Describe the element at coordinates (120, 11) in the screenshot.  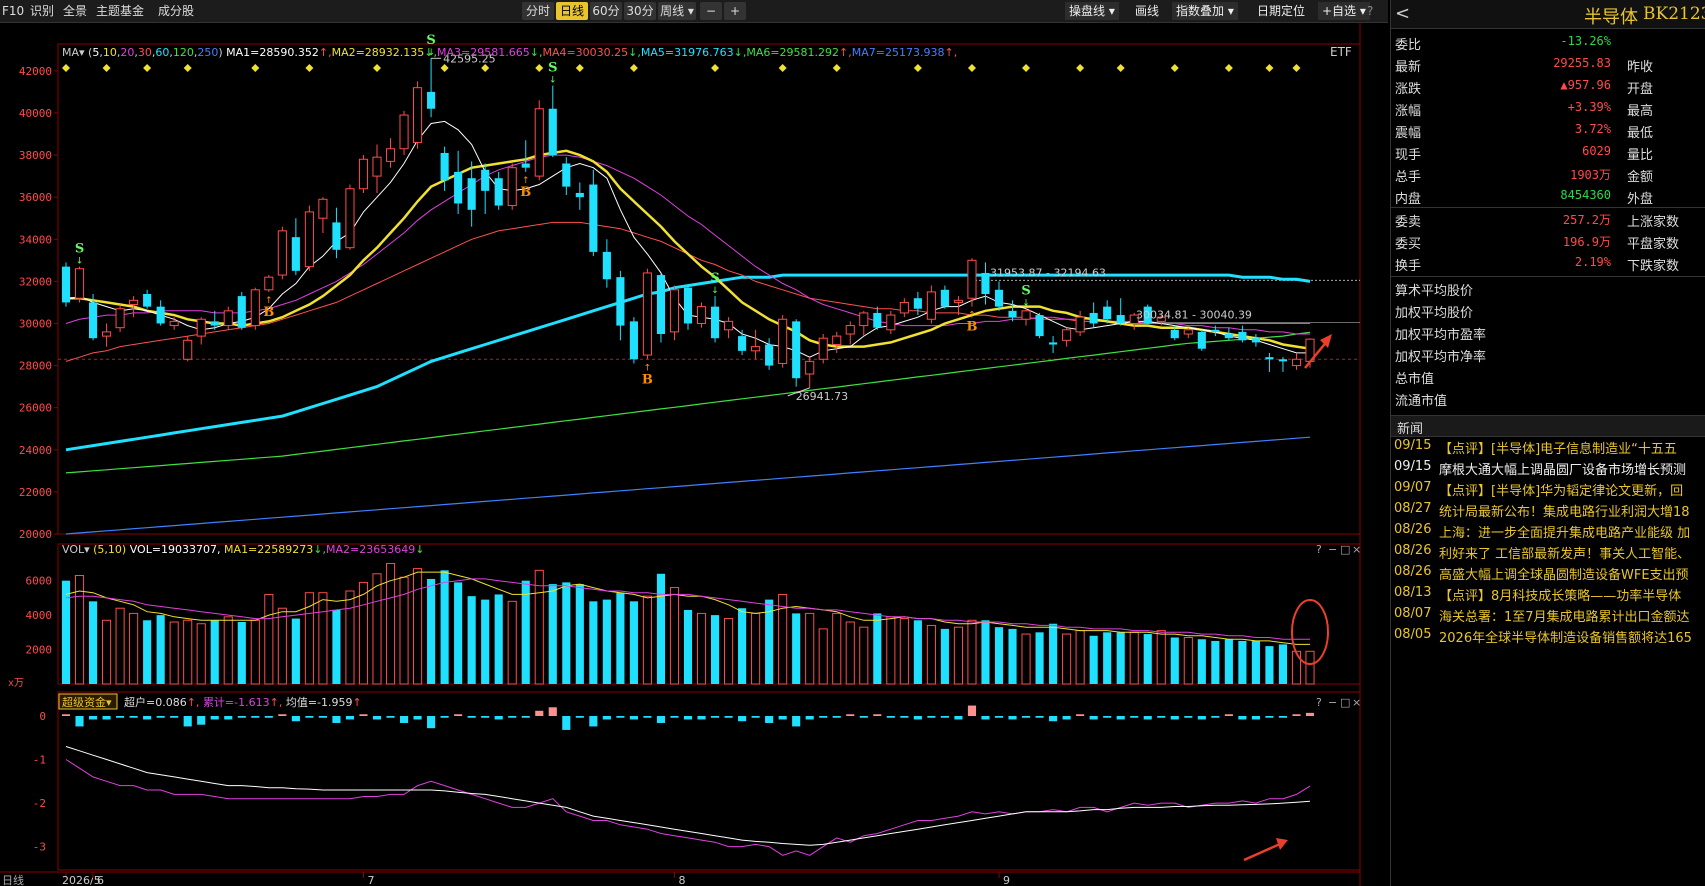
I see `theme-fund-button: 主题基金` at that location.